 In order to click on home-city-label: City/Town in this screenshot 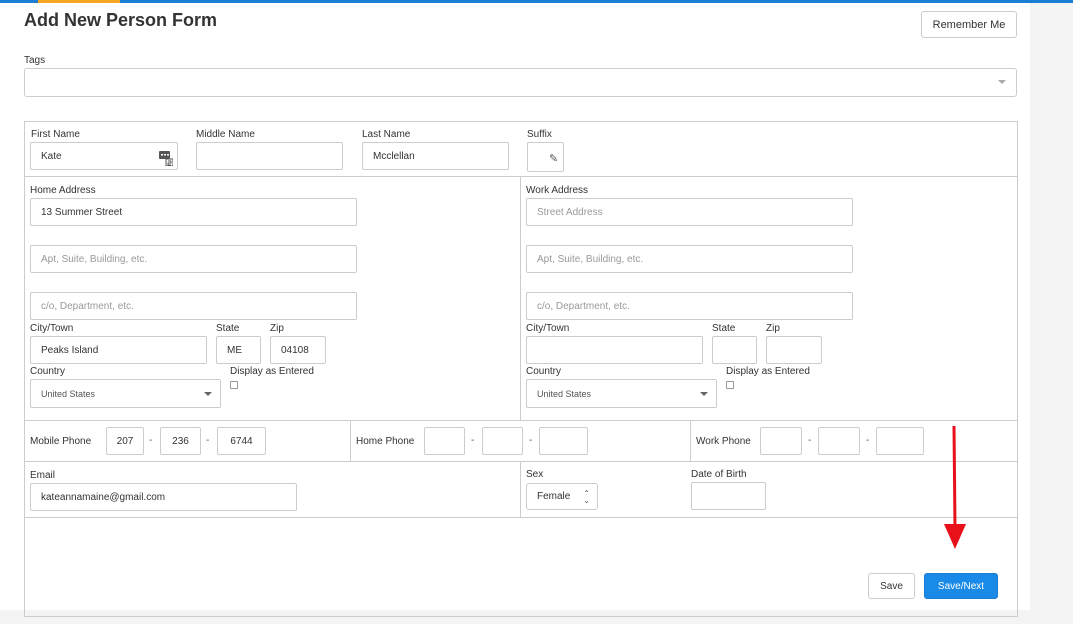, I will do `click(52, 328)`.